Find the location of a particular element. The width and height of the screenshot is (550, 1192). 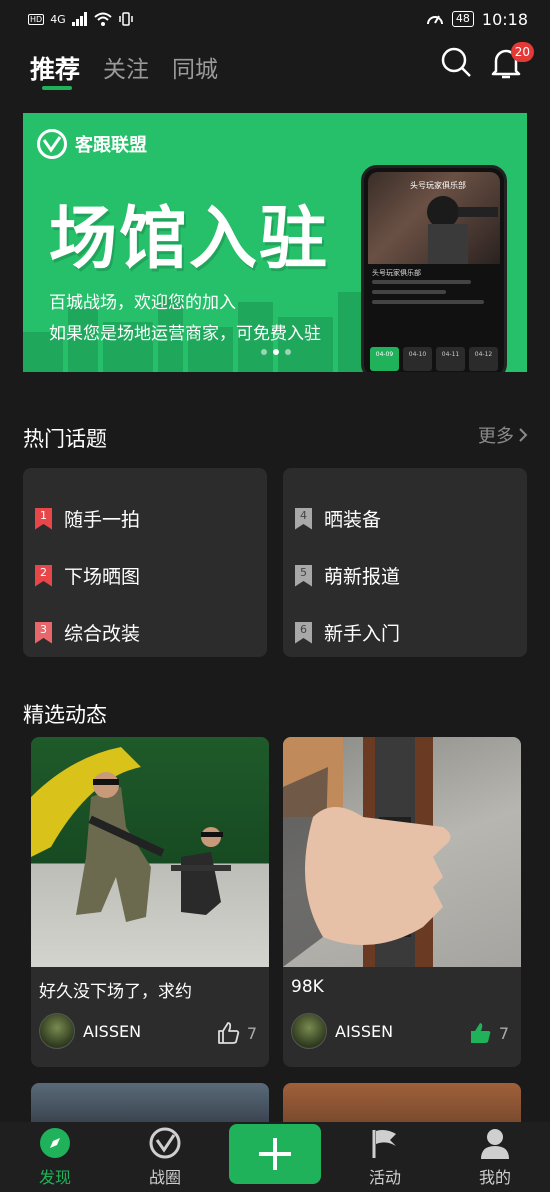

phone-detail-lines is located at coordinates (434, 300).